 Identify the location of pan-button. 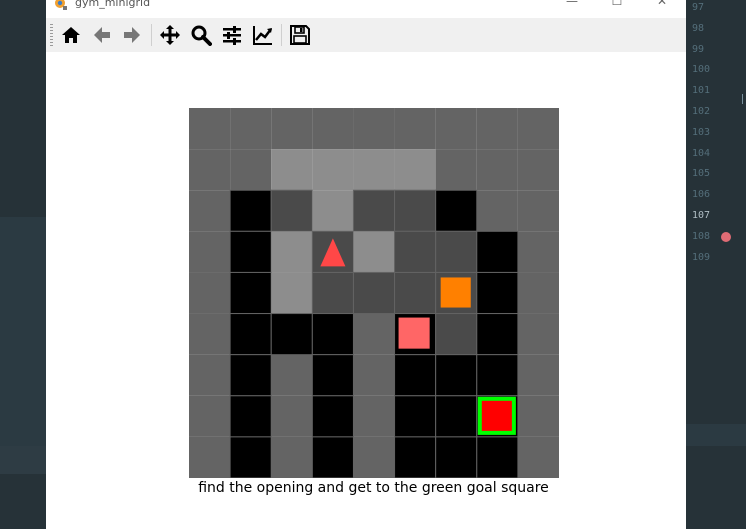
(170, 35).